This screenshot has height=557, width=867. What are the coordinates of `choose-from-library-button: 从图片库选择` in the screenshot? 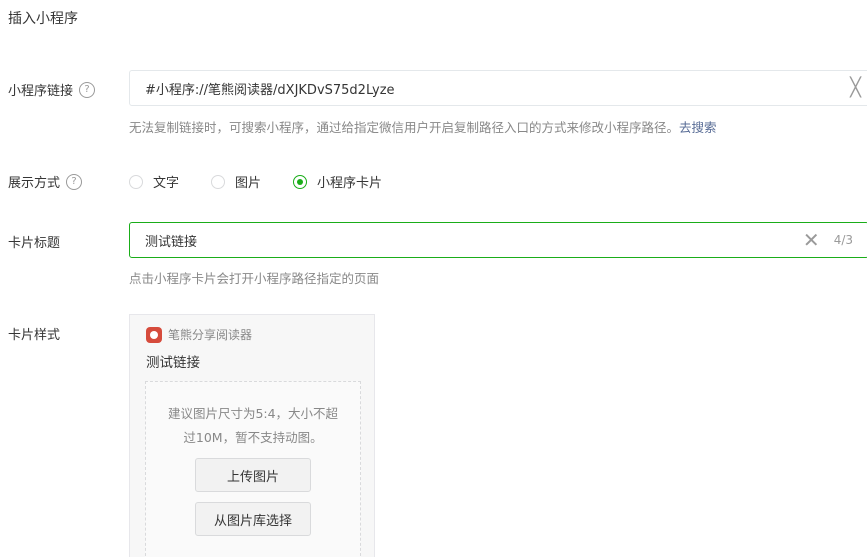 It's located at (253, 519).